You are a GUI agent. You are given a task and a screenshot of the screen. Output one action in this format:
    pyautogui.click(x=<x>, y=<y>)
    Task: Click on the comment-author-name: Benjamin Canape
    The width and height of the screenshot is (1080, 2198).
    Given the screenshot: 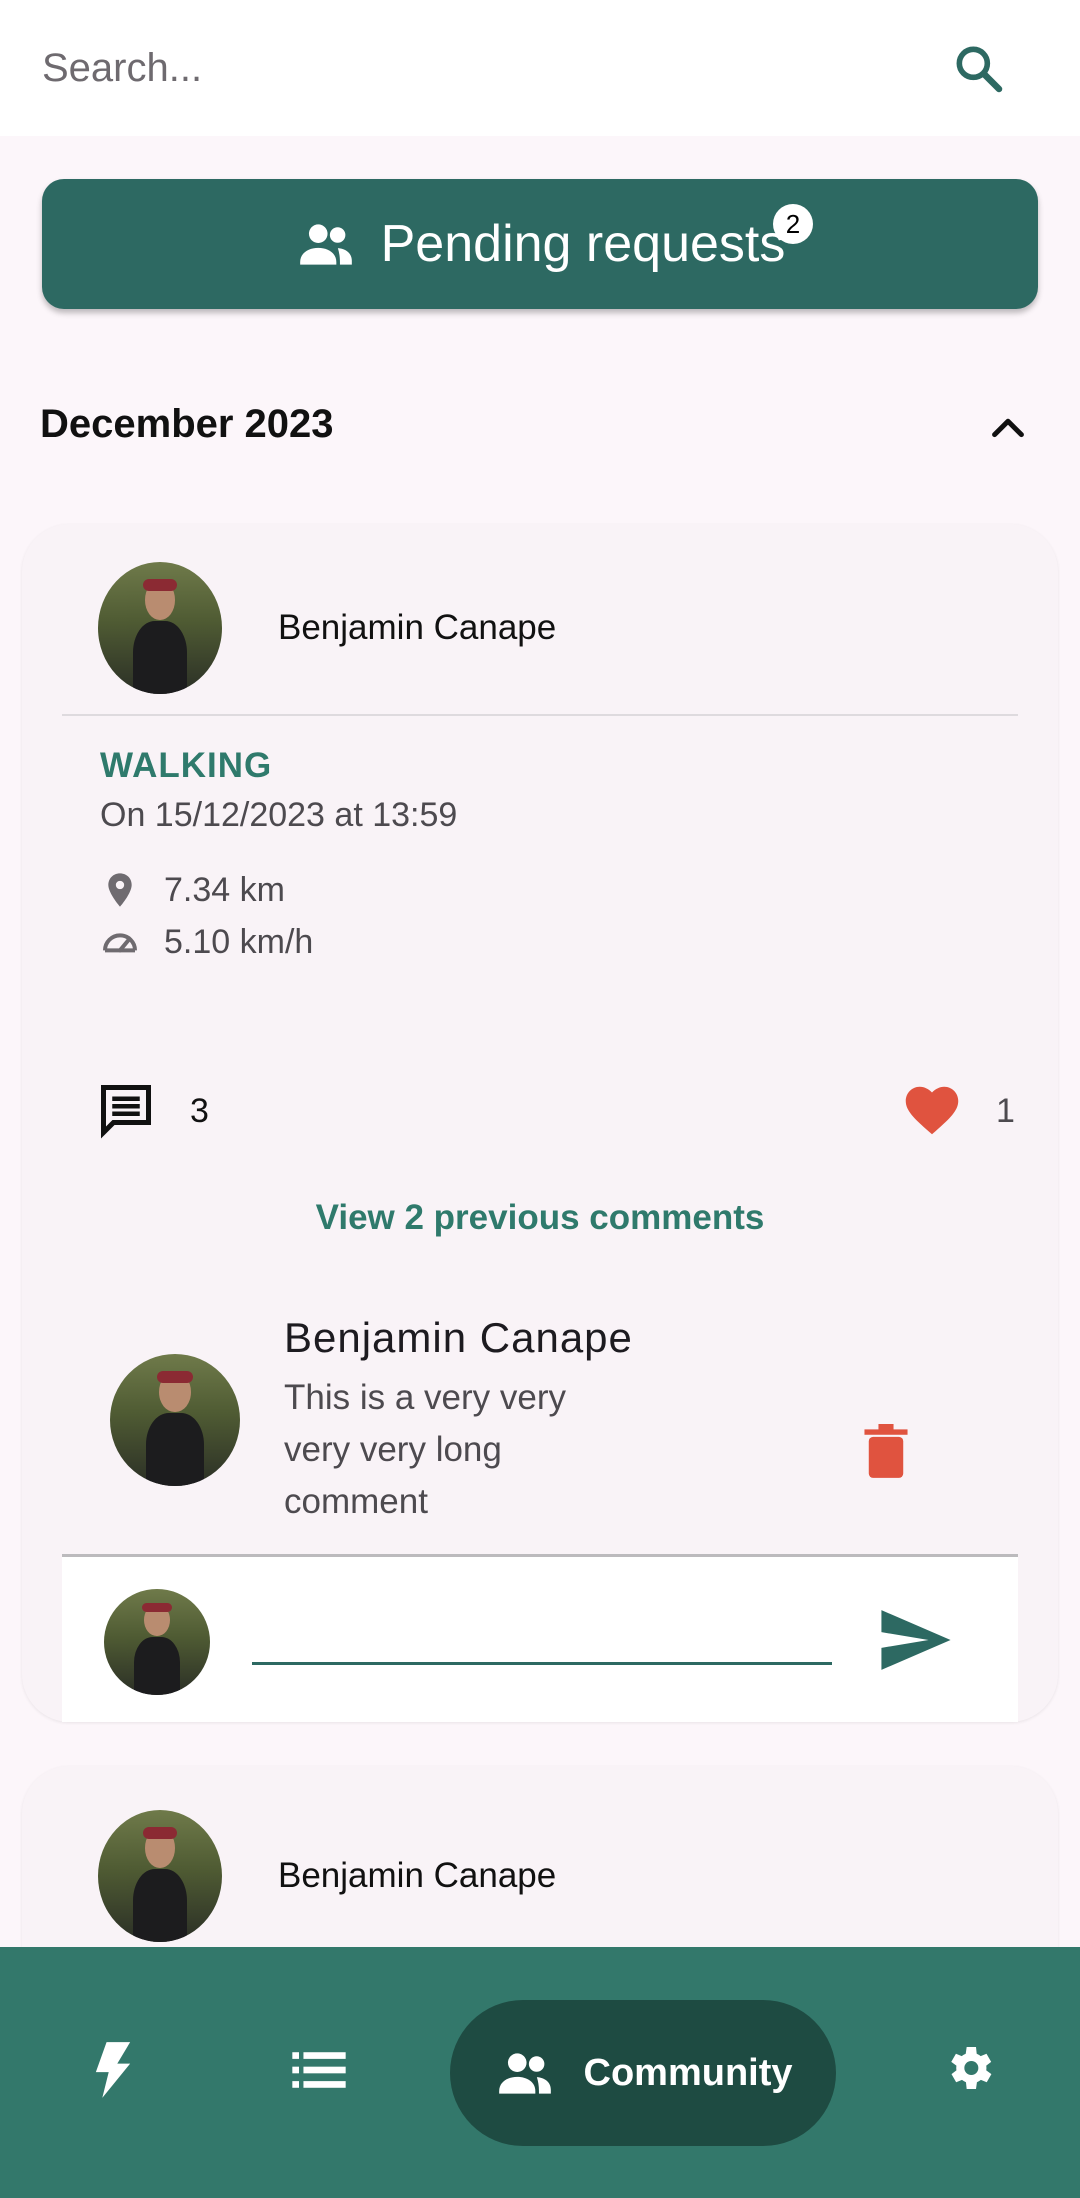 What is the action you would take?
    pyautogui.click(x=458, y=1337)
    